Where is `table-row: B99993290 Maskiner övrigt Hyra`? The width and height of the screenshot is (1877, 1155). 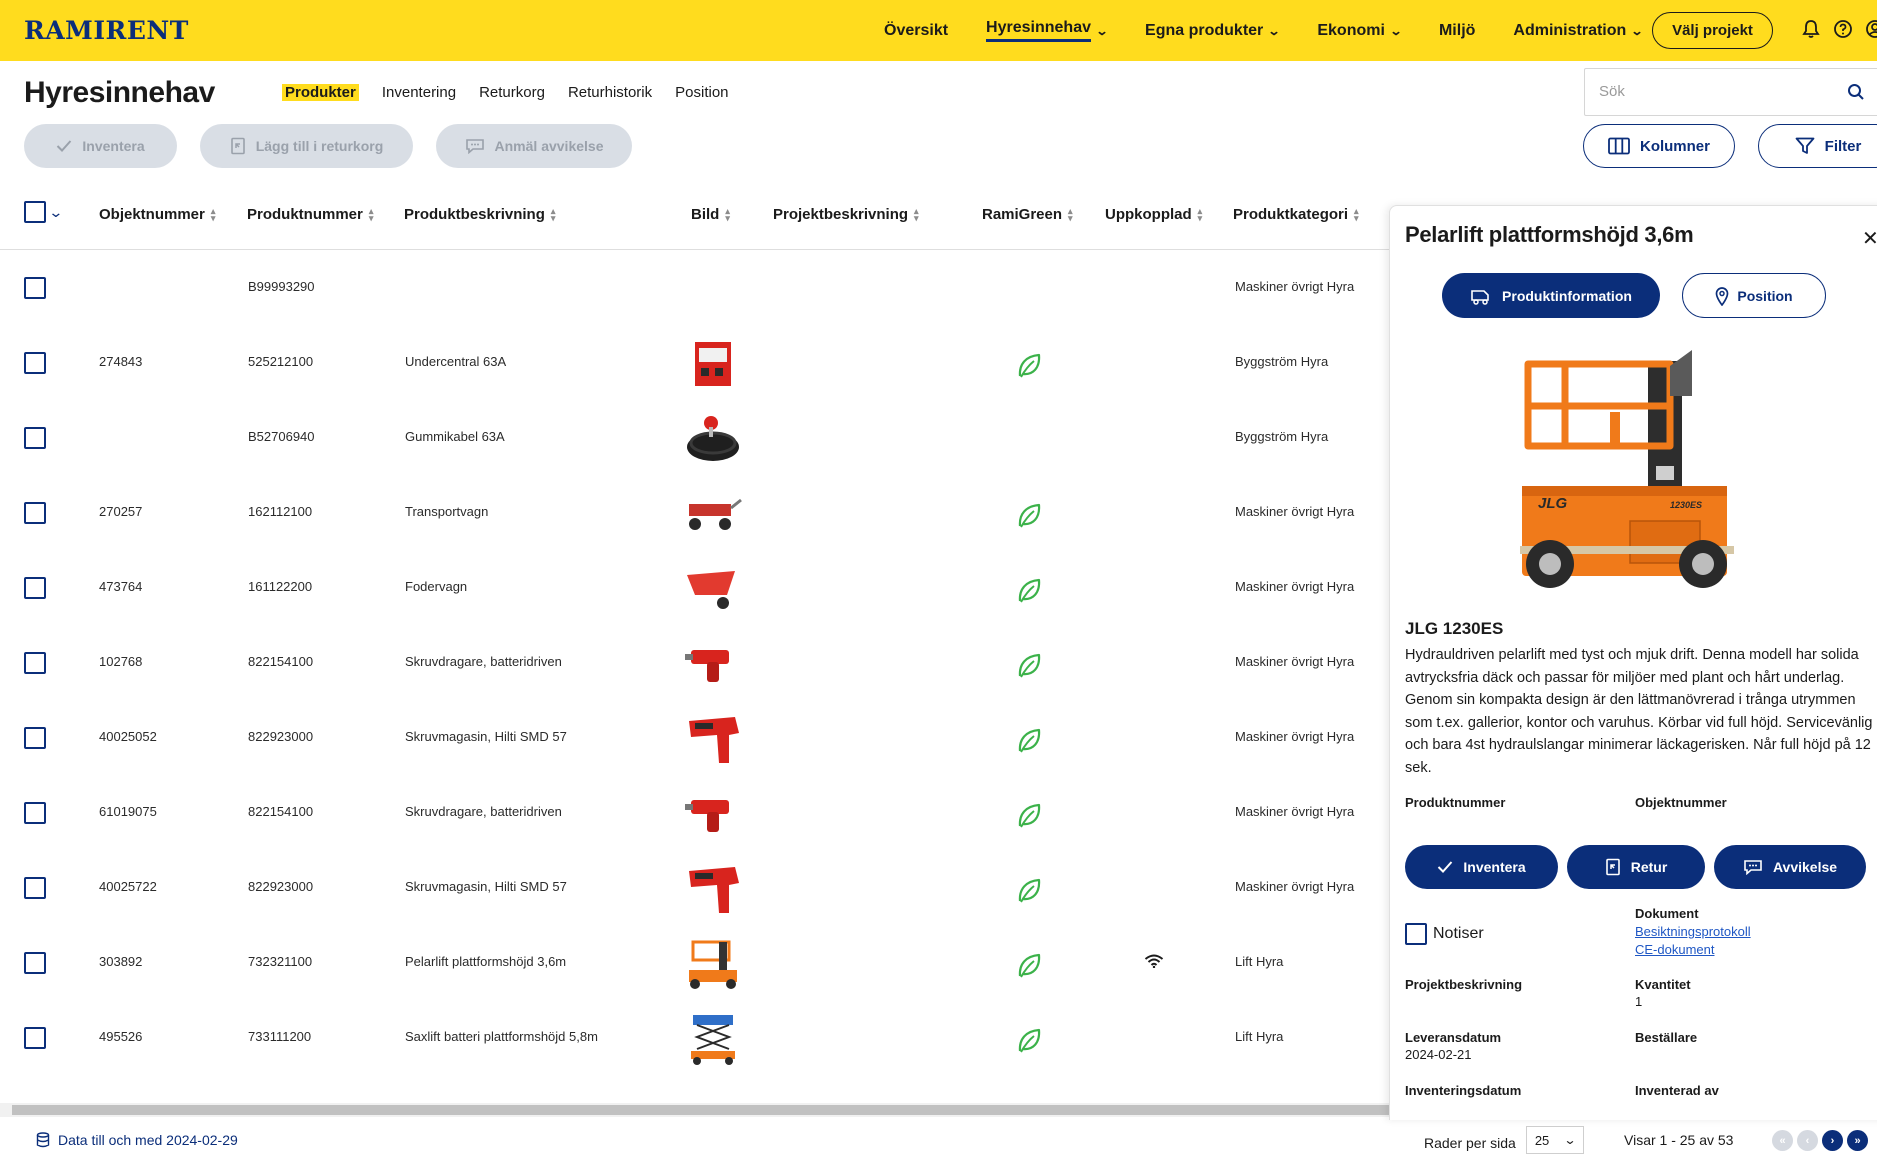 table-row: B99993290 Maskiner övrigt Hyra is located at coordinates (695, 288).